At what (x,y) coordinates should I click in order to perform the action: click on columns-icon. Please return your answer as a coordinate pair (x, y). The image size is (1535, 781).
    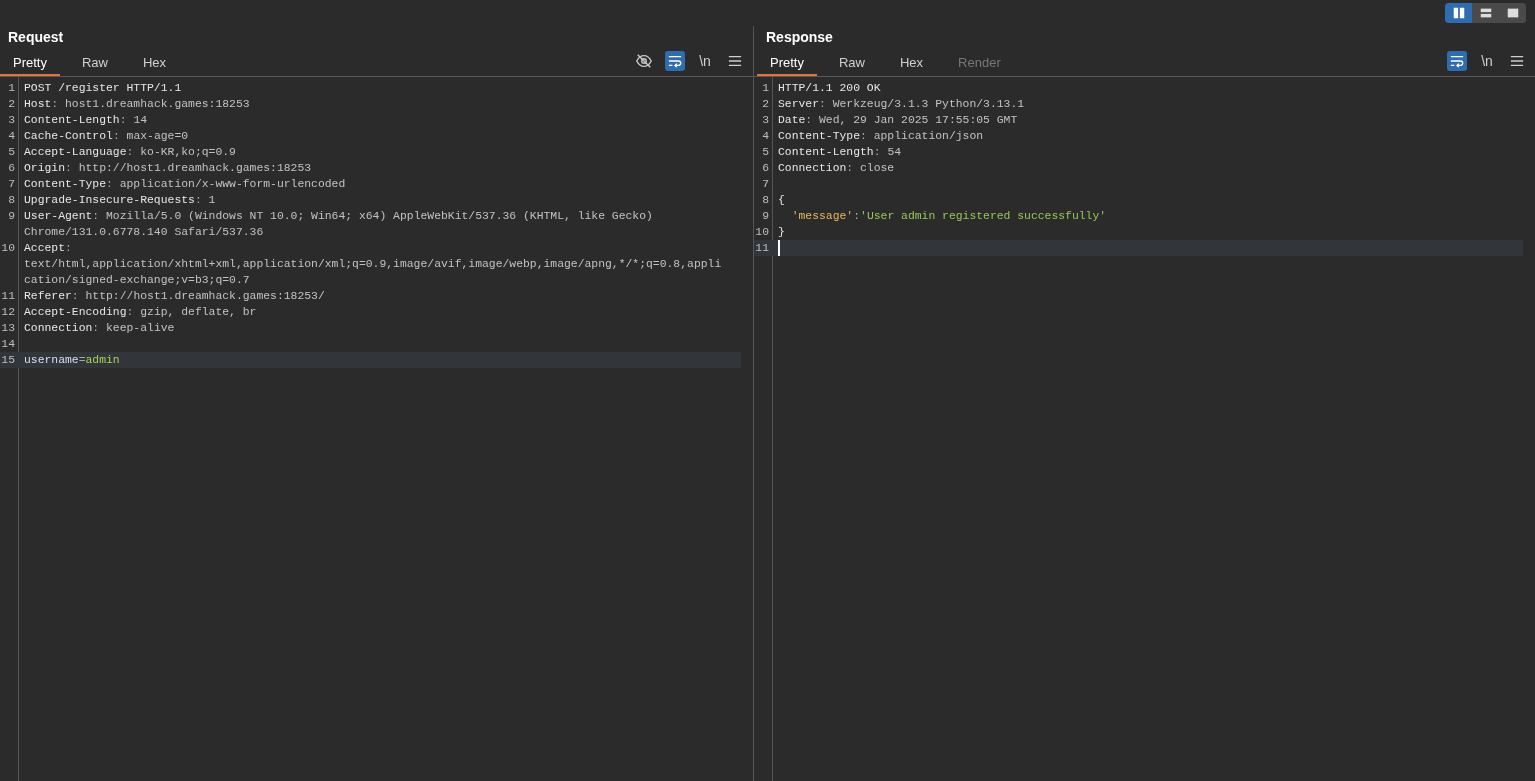
    Looking at the image, I should click on (1458, 13).